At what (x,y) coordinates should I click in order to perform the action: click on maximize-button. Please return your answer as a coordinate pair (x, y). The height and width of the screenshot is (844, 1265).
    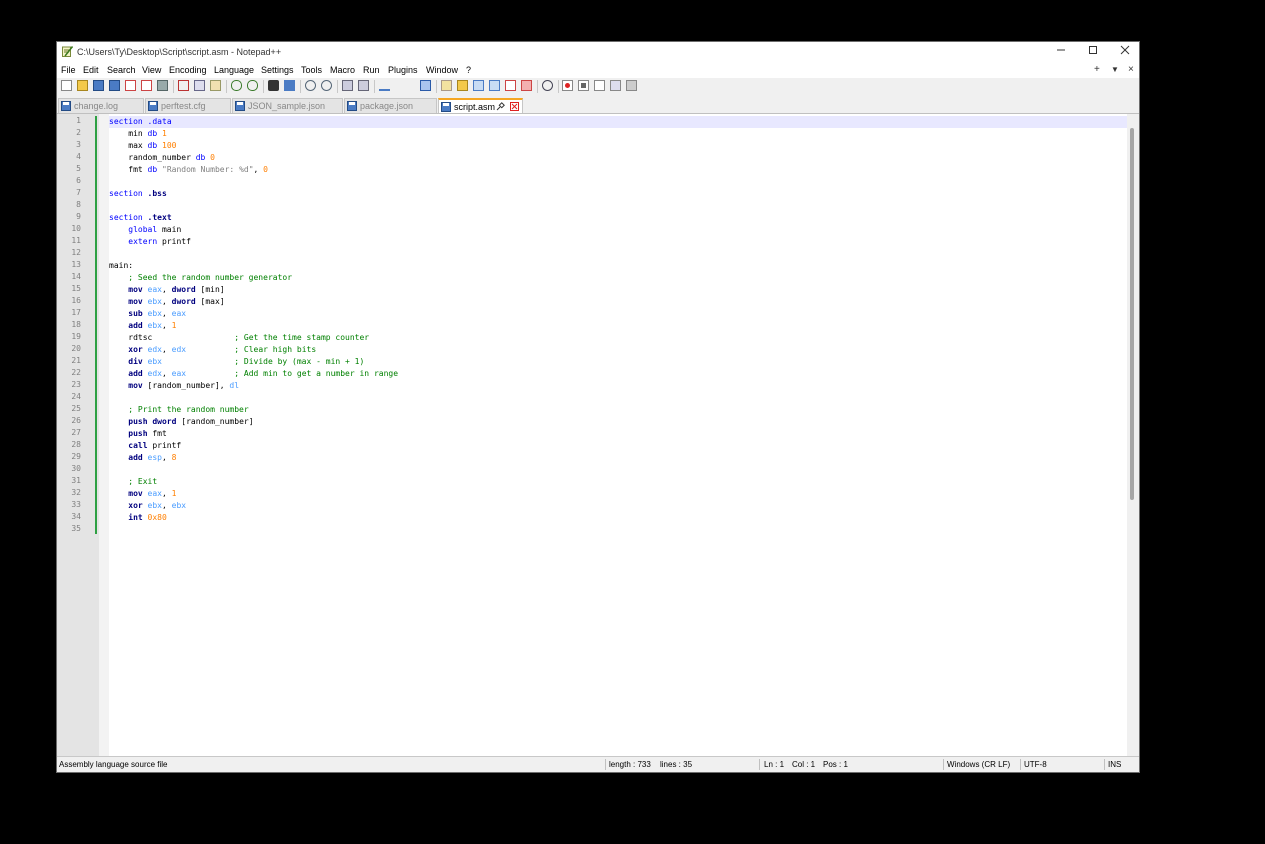
    Looking at the image, I should click on (1093, 52).